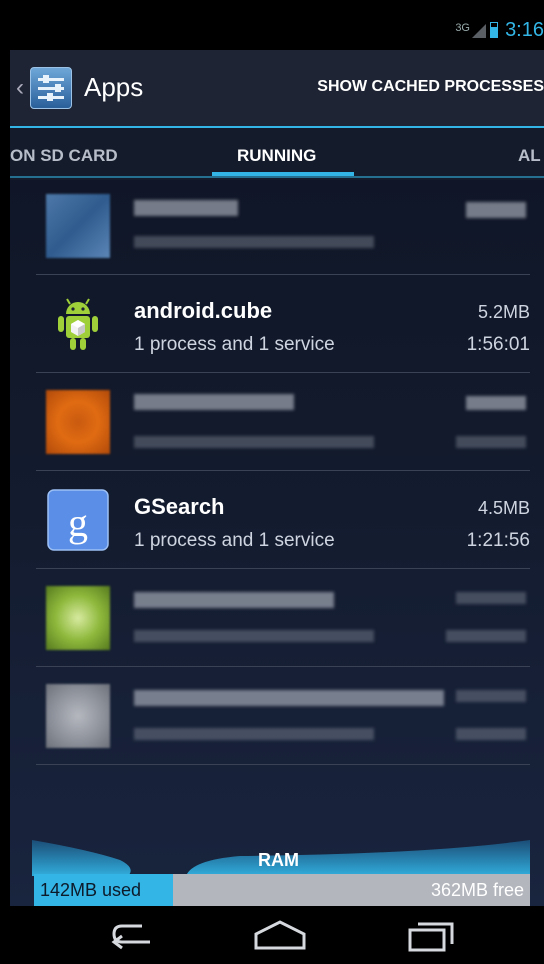  Describe the element at coordinates (282, 890) in the screenshot. I see `ram-usage-bar: 142MB used 362MB free` at that location.